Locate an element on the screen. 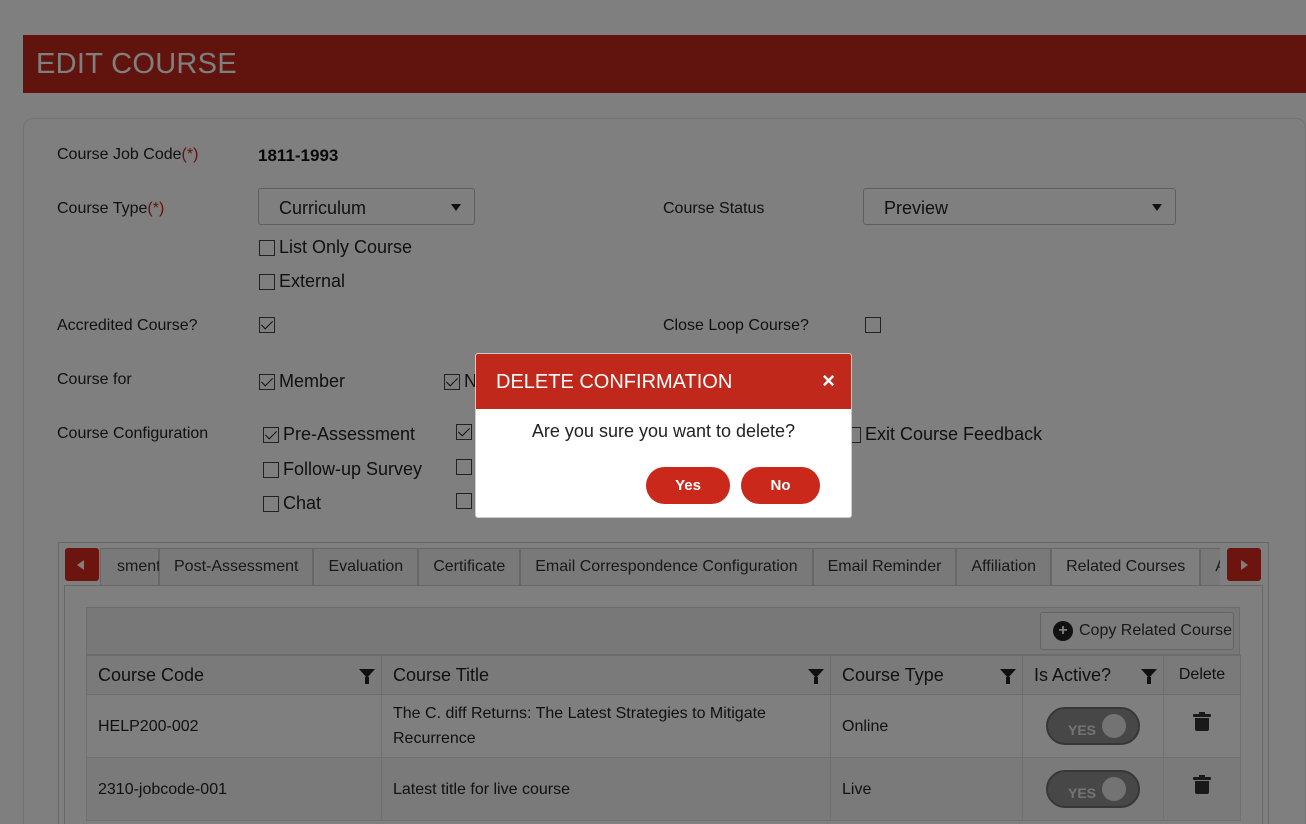  yes-button: Yes is located at coordinates (688, 485).